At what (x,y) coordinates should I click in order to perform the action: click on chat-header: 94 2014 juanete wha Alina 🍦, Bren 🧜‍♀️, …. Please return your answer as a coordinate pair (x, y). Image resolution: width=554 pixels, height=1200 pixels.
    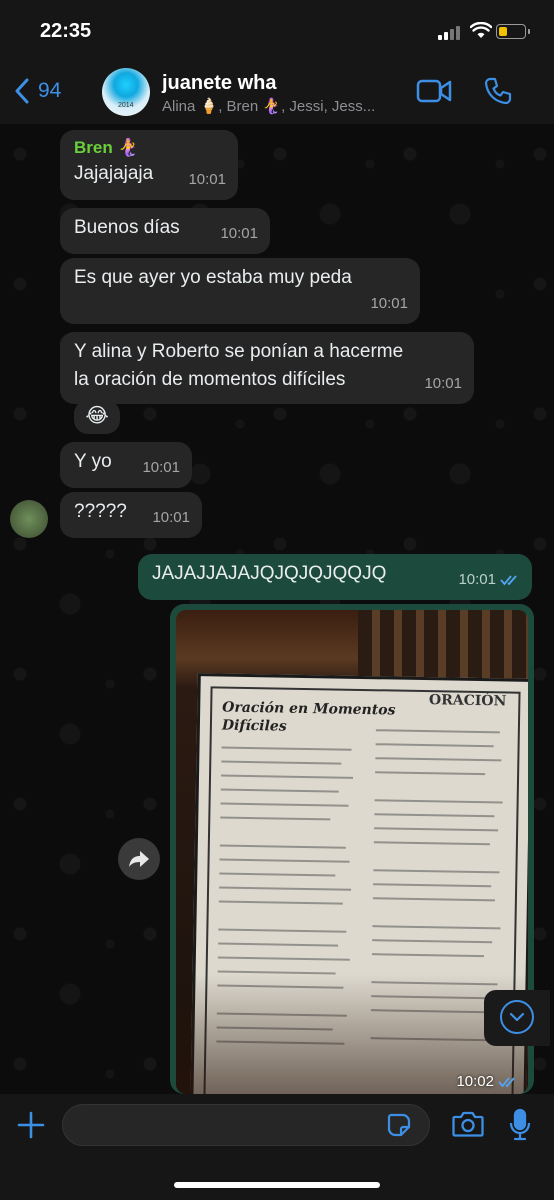
    Looking at the image, I should click on (277, 92).